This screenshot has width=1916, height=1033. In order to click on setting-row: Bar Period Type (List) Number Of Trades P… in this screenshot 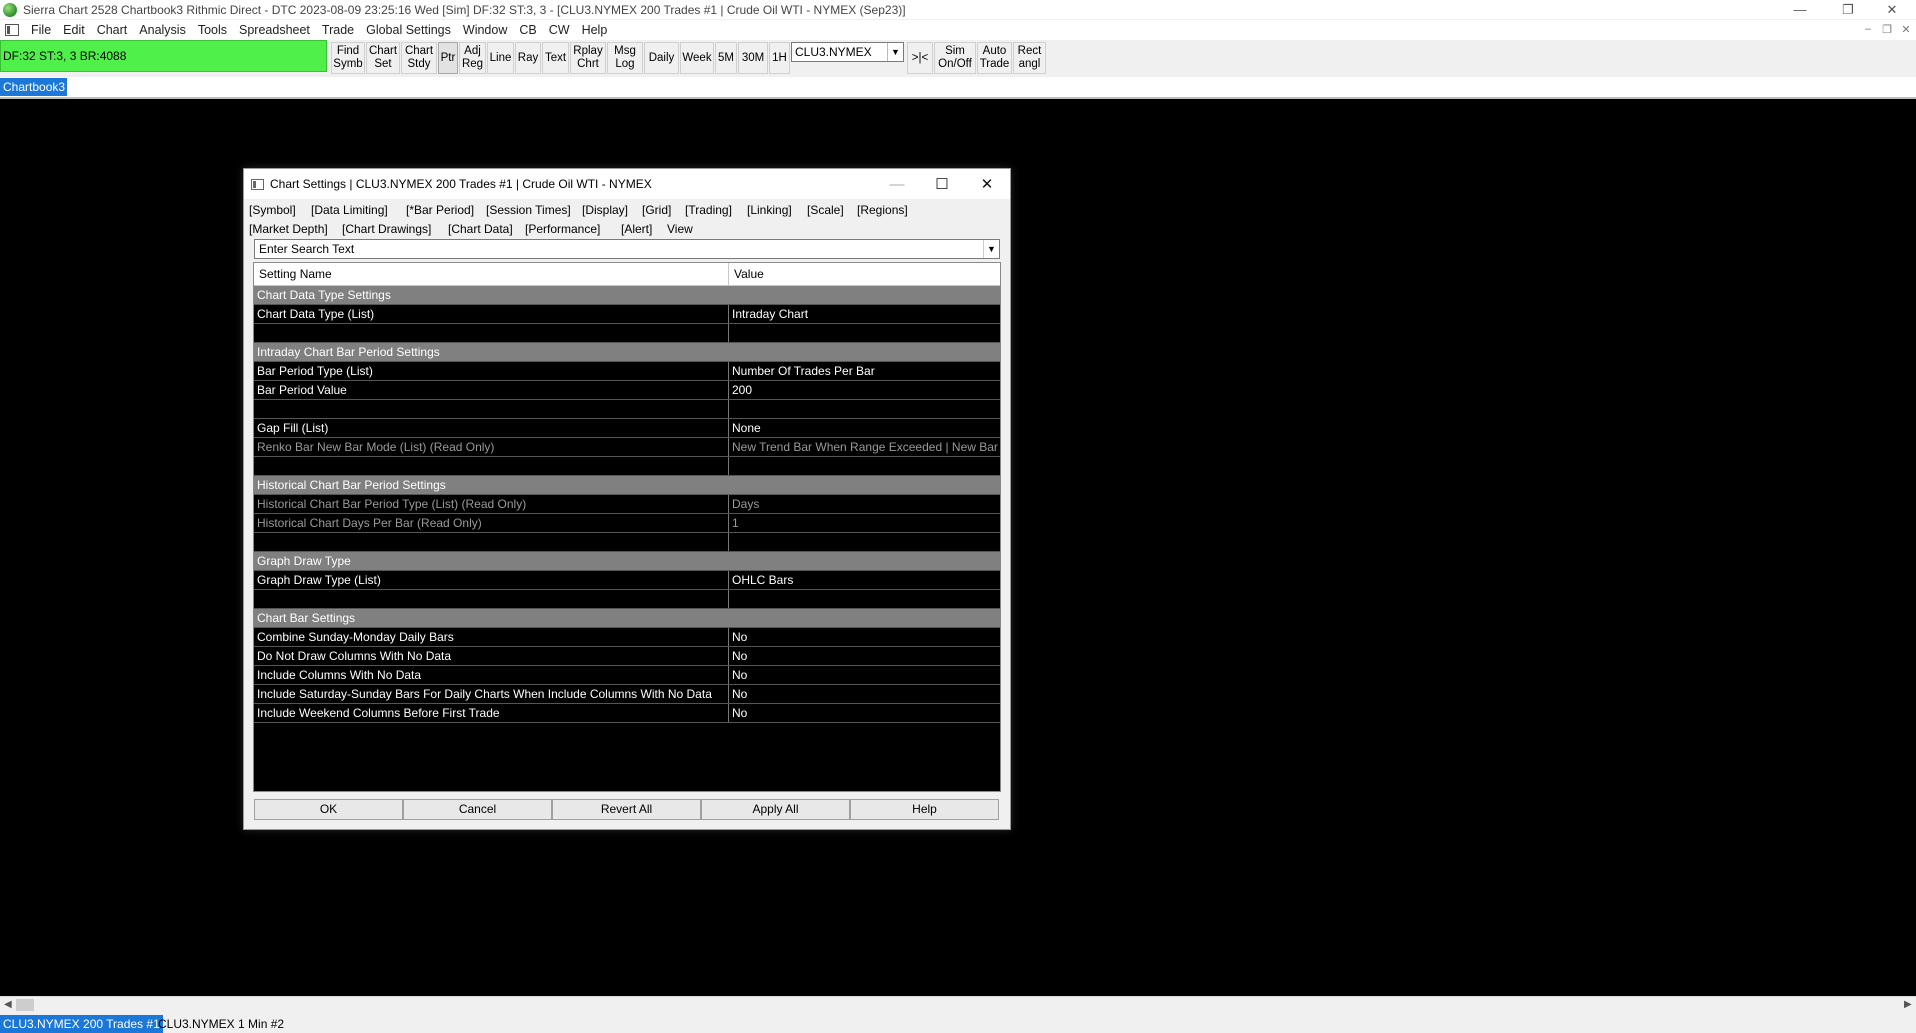, I will do `click(627, 371)`.